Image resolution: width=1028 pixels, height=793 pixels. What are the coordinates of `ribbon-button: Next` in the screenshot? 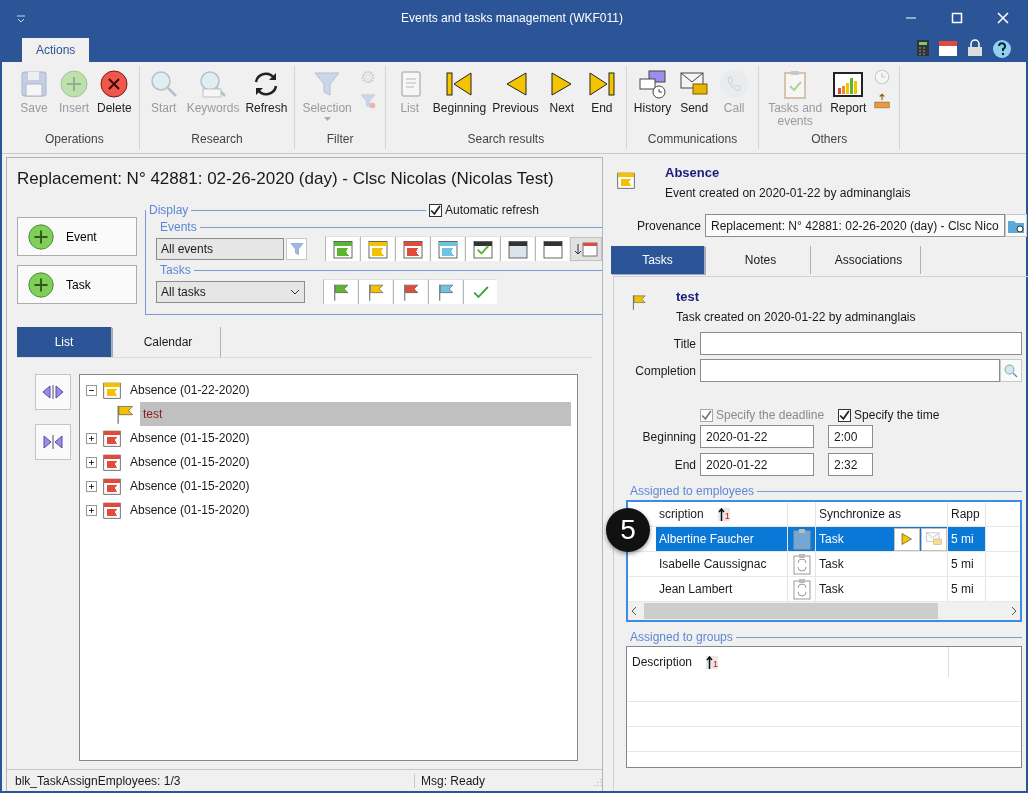 It's located at (561, 91).